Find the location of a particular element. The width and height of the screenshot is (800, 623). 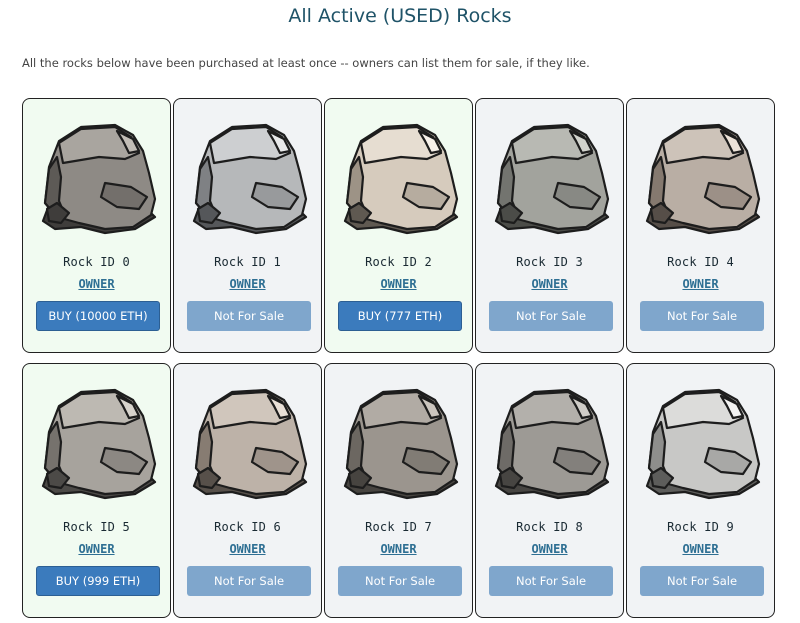

rock-card: Rock ID 4 OWNER Not For Sale is located at coordinates (700, 225).